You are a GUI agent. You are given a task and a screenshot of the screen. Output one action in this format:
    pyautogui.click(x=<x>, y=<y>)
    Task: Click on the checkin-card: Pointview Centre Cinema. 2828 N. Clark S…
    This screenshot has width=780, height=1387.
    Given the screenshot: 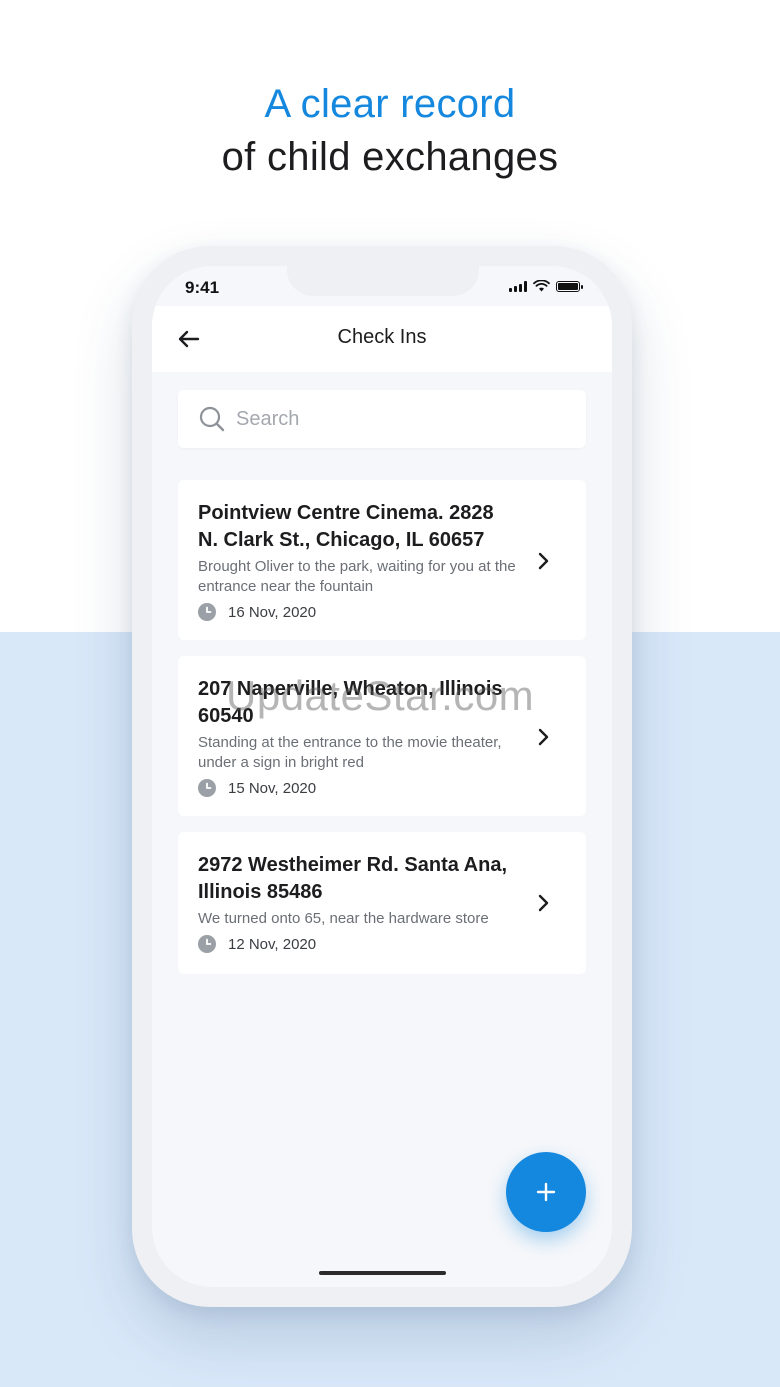 What is the action you would take?
    pyautogui.click(x=382, y=560)
    